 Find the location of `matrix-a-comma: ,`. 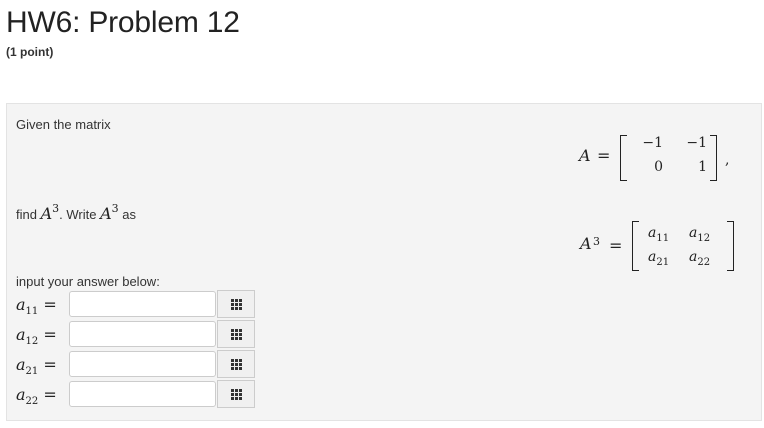

matrix-a-comma: , is located at coordinates (727, 160).